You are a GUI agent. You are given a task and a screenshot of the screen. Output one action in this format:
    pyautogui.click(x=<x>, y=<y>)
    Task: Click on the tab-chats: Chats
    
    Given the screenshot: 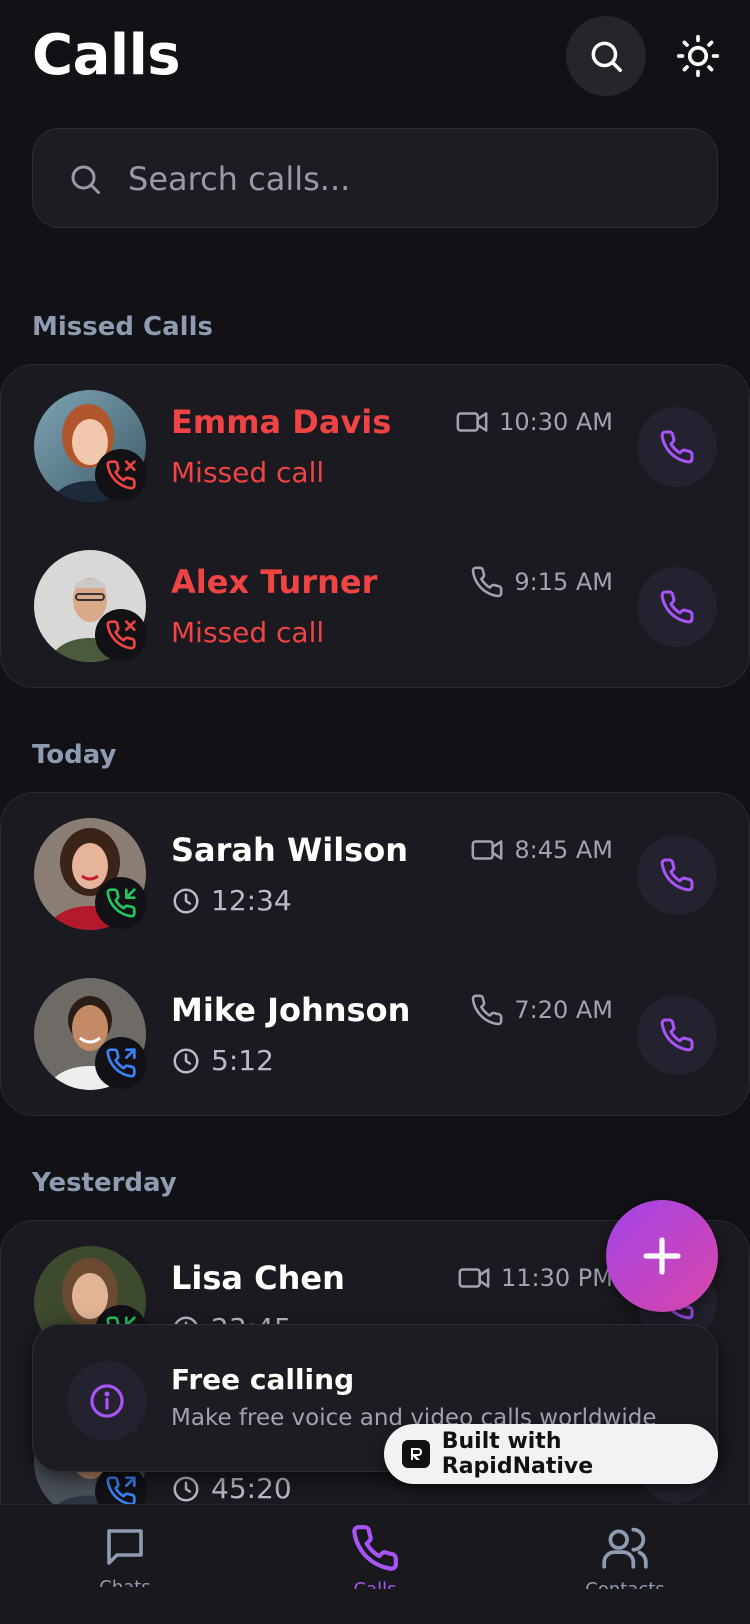 What is the action you would take?
    pyautogui.click(x=125, y=1573)
    